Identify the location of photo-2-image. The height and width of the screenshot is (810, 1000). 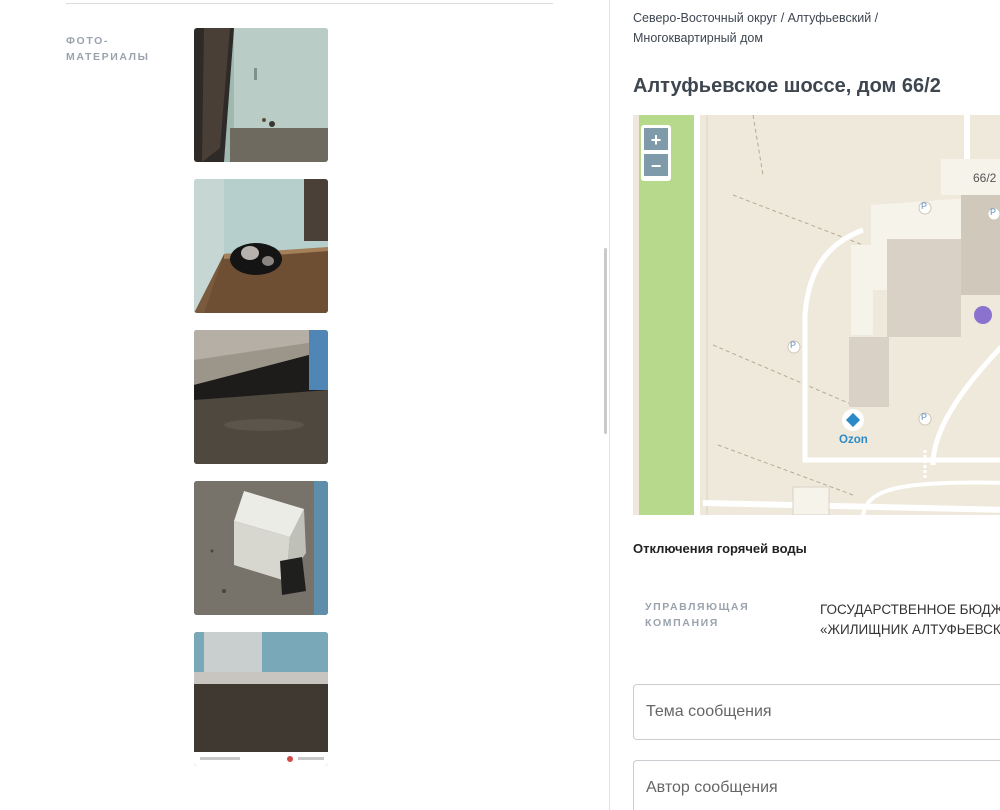
(261, 246).